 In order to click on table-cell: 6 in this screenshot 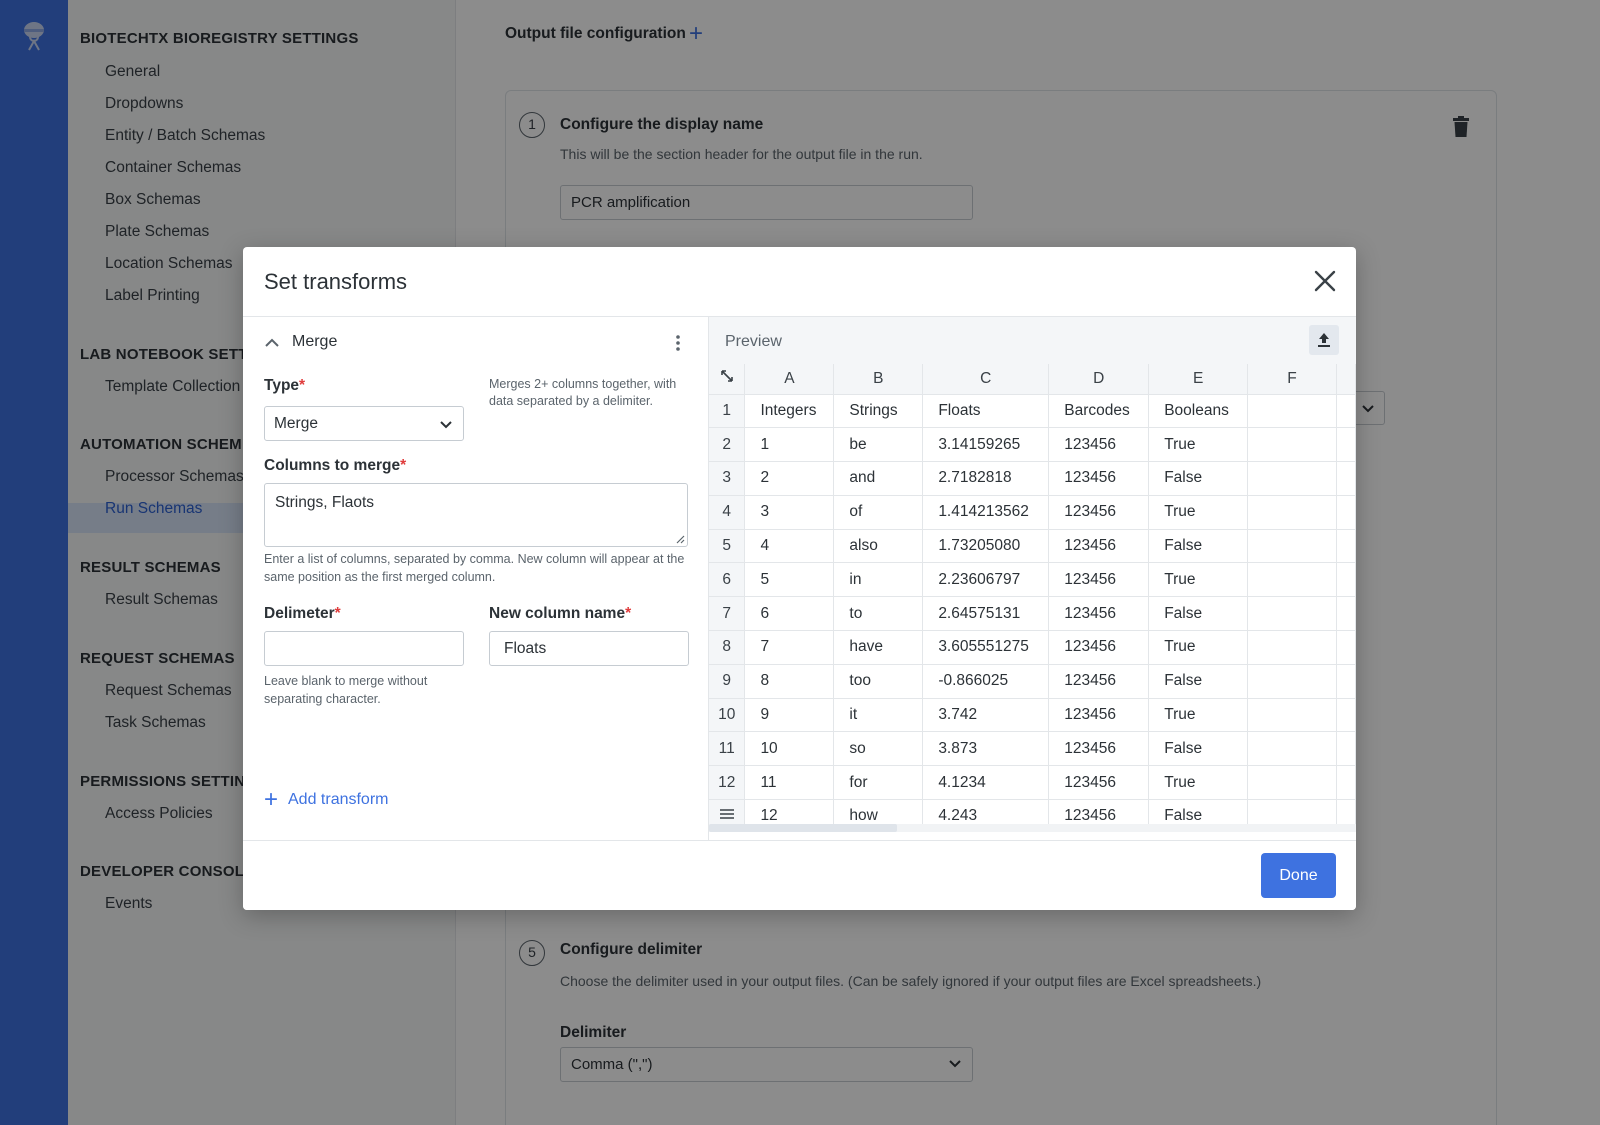, I will do `click(789, 614)`.